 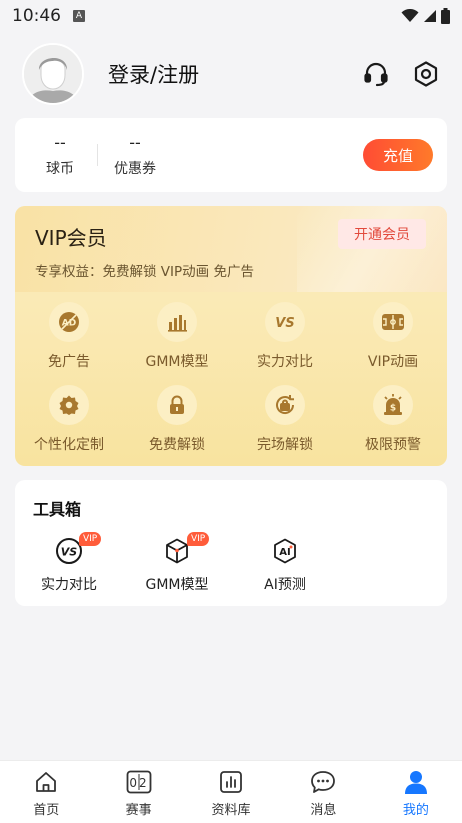 What do you see at coordinates (71, 238) in the screenshot?
I see `vip-title: VIP会员` at bounding box center [71, 238].